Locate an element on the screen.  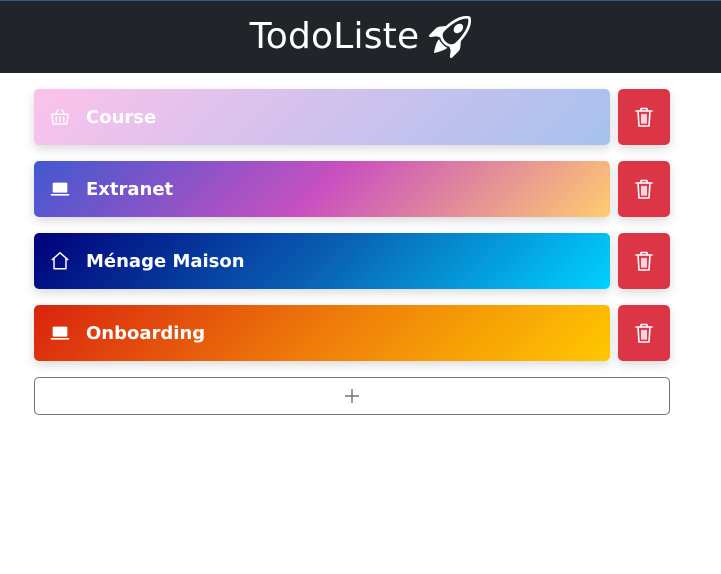
todo-list-row: Onboarding is located at coordinates (352, 333).